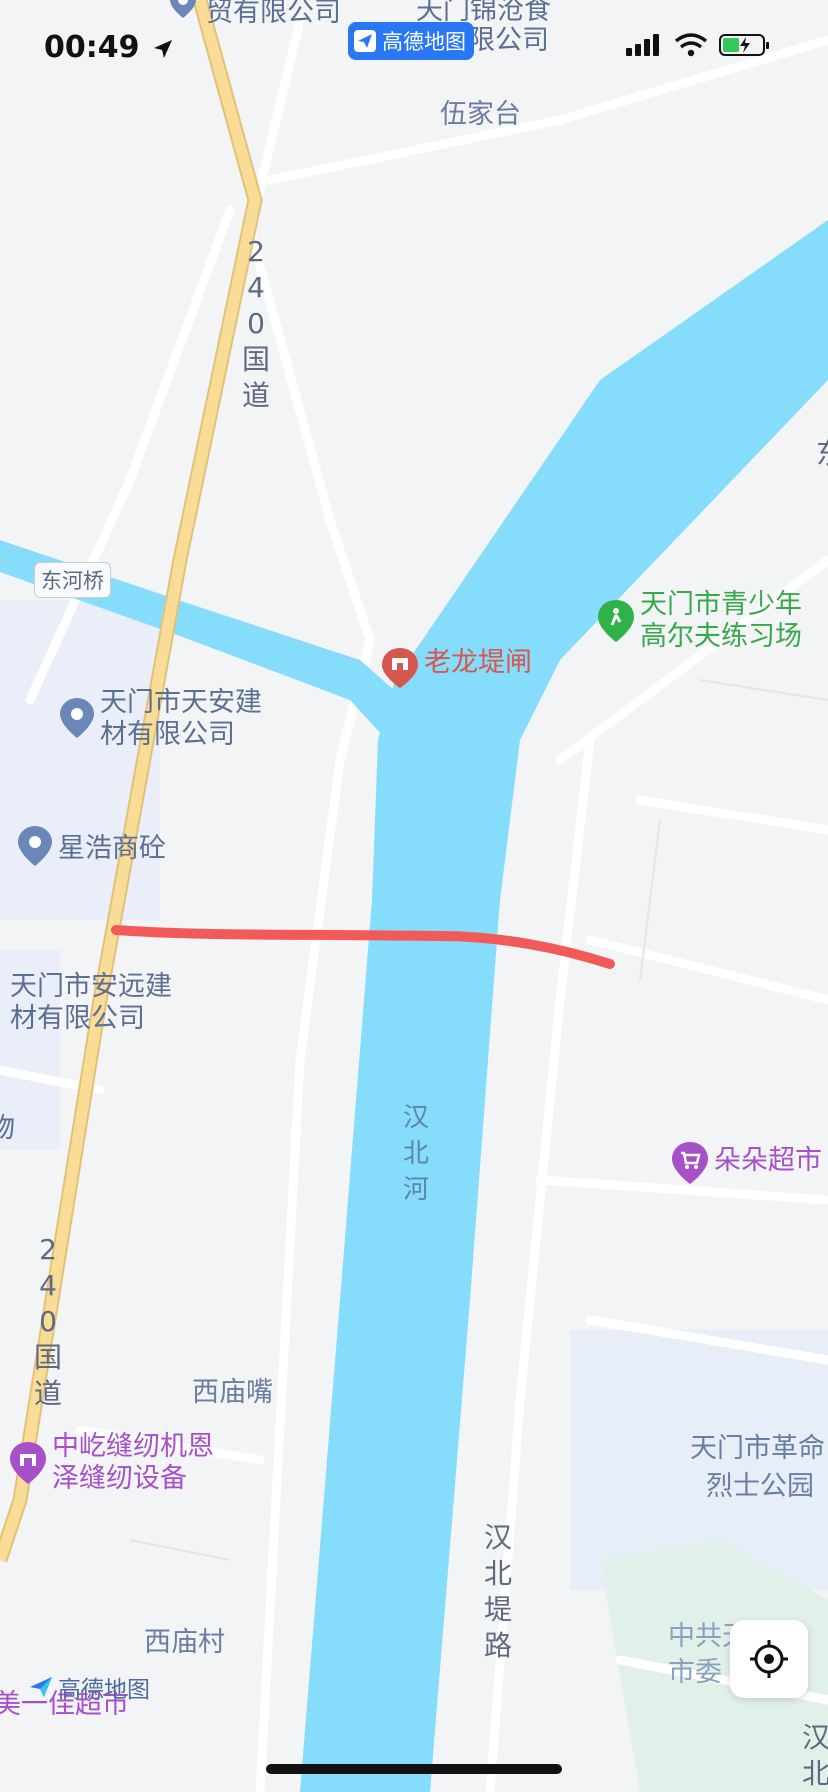 The image size is (828, 1792). What do you see at coordinates (478, 663) in the screenshot?
I see `poi-label: 老龙堤闸` at bounding box center [478, 663].